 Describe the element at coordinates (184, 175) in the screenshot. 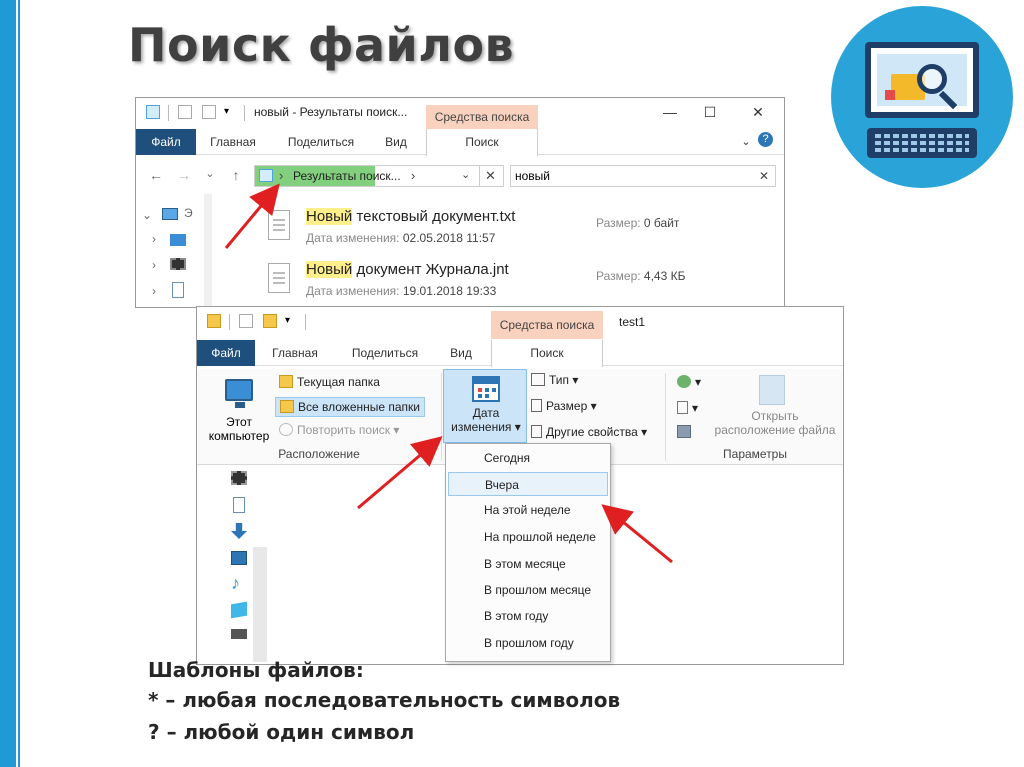

I see `forward-button: →` at that location.